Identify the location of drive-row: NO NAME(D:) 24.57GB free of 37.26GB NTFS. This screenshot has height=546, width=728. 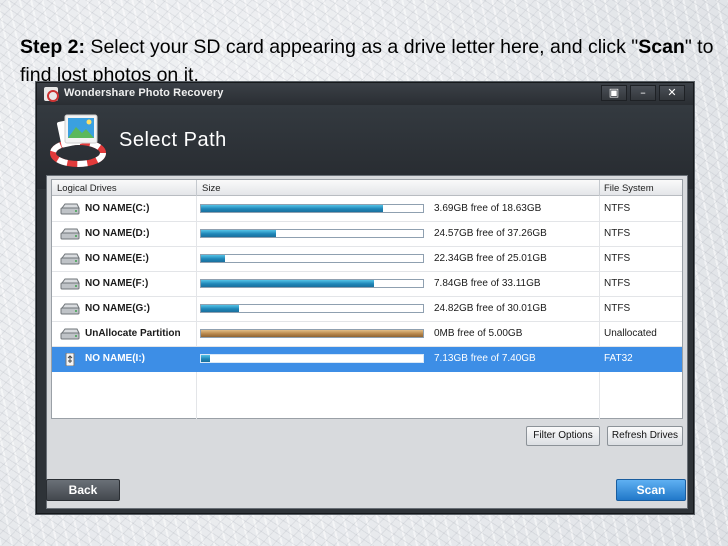
(367, 234).